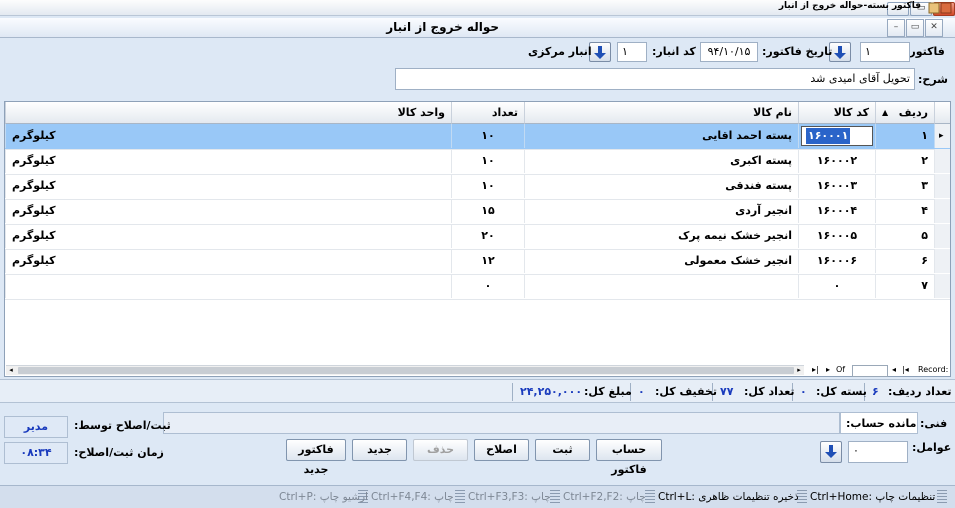  What do you see at coordinates (836, 211) in the screenshot?
I see `cell-item-code: ۱۶۰۰۰۴` at bounding box center [836, 211].